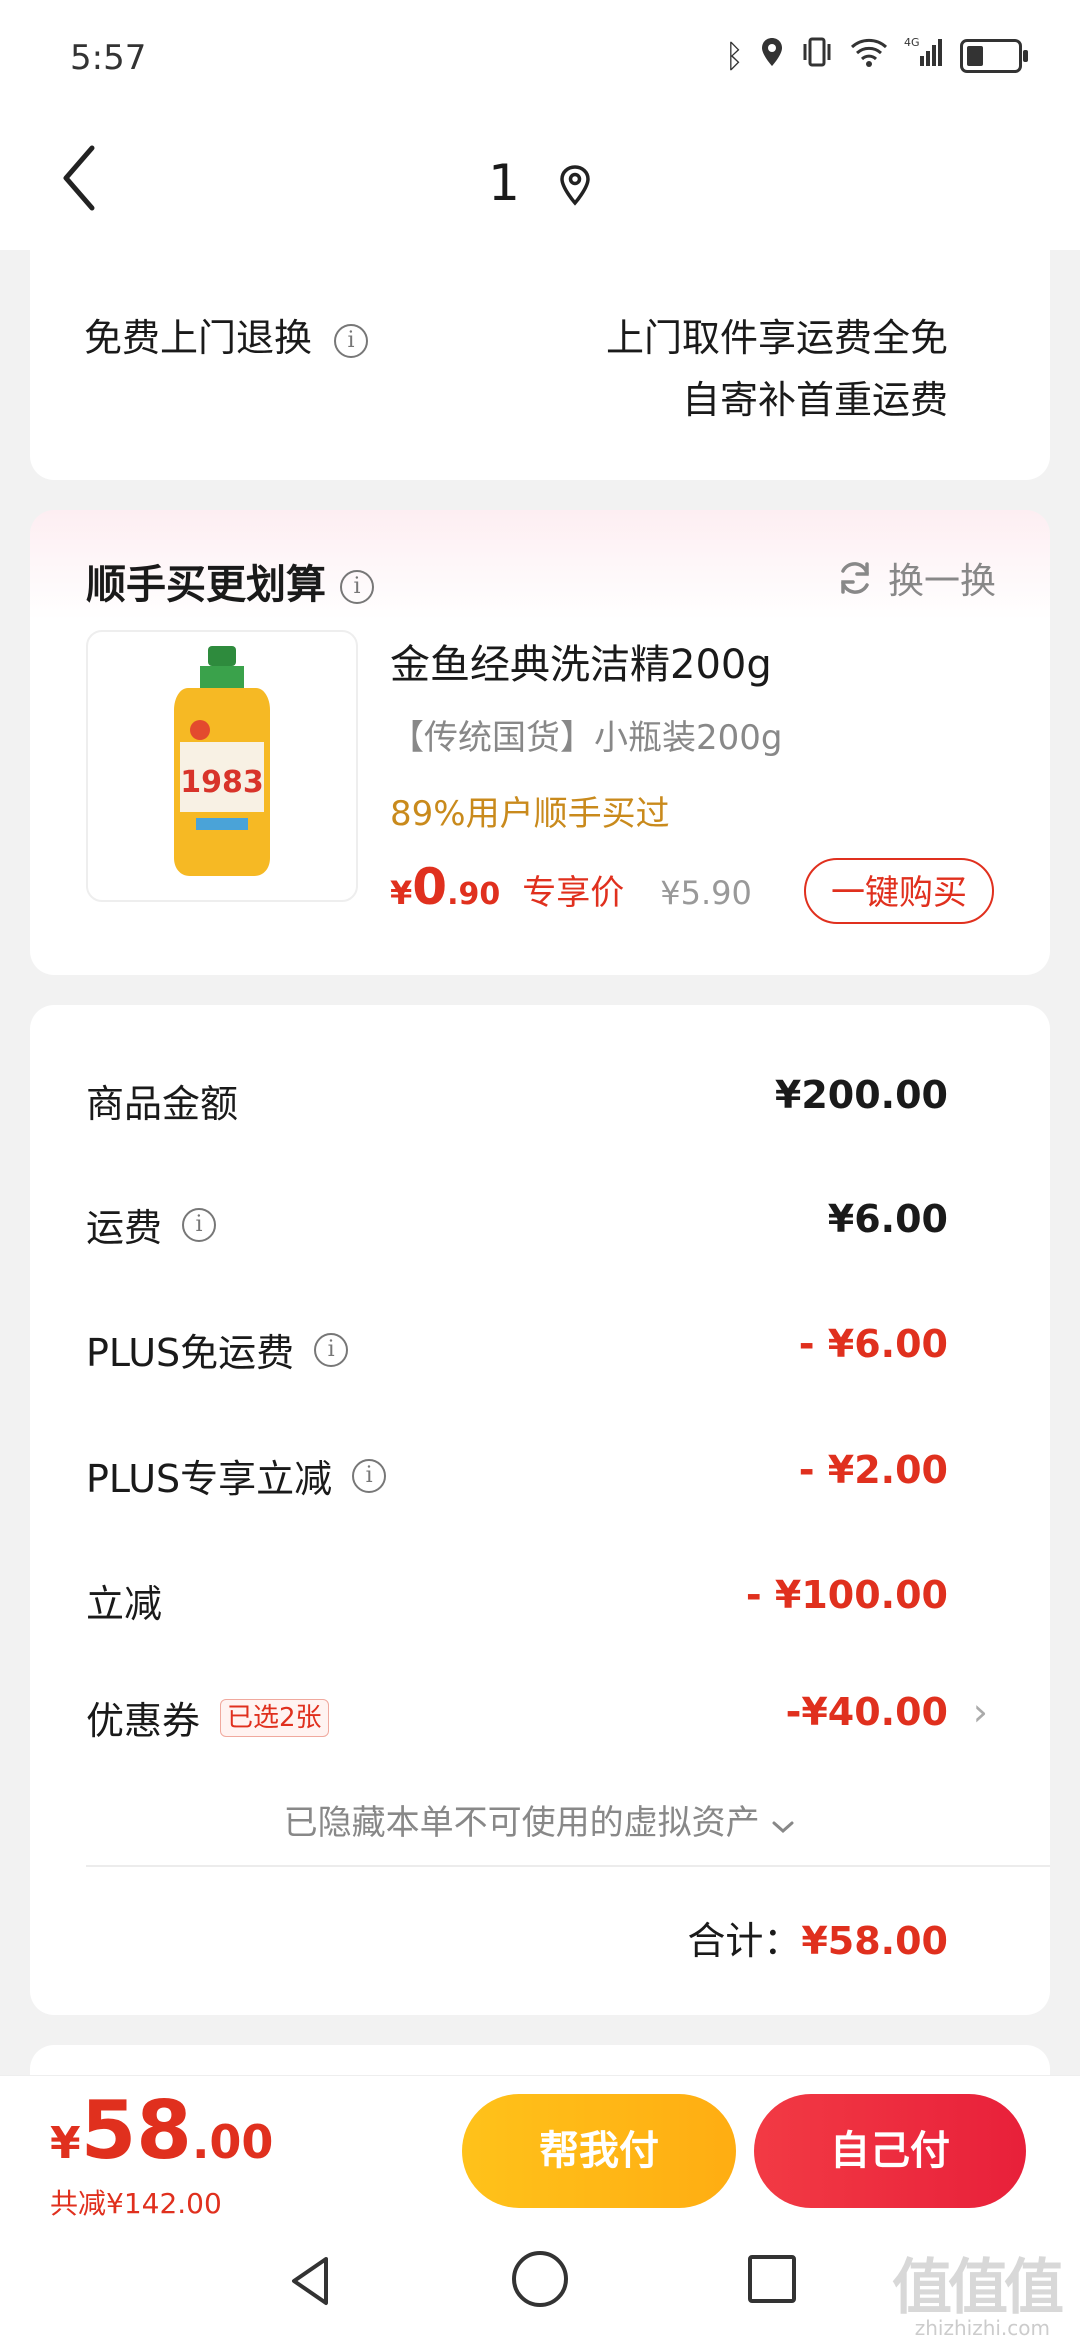  What do you see at coordinates (209, 1479) in the screenshot?
I see `row-label: PLUS专享立减` at bounding box center [209, 1479].